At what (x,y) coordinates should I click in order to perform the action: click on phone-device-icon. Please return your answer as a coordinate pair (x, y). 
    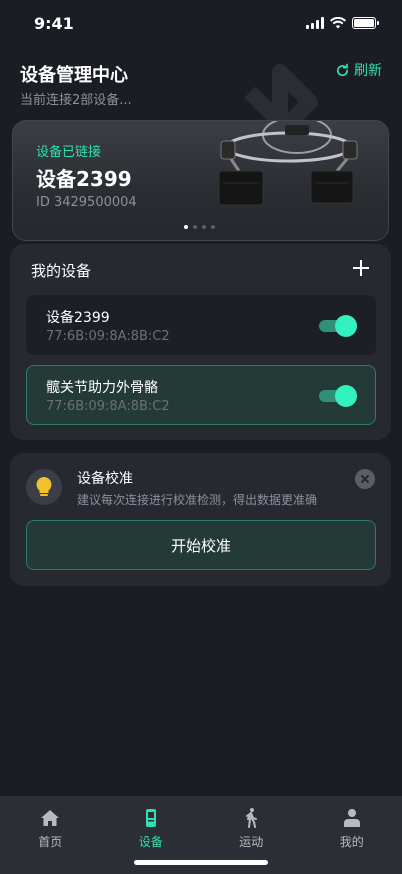
    Looking at the image, I should click on (150, 818).